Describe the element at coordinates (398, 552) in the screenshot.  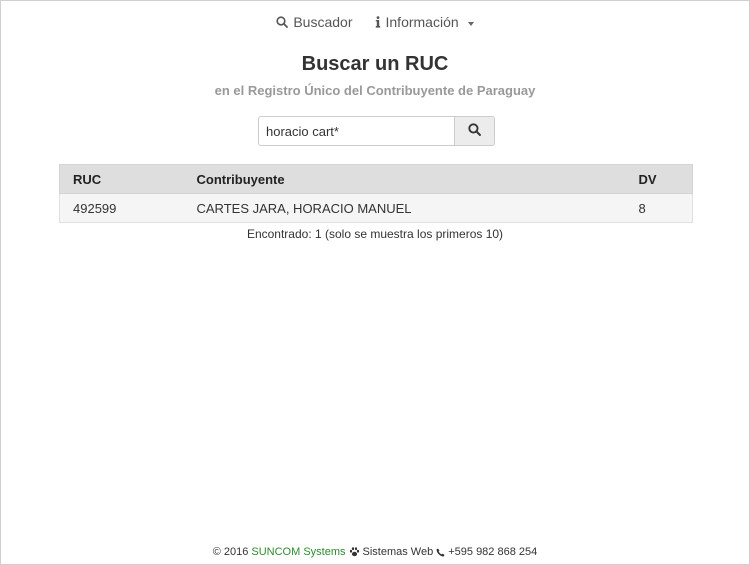
I see `footer-tagline: Sistemas Web` at that location.